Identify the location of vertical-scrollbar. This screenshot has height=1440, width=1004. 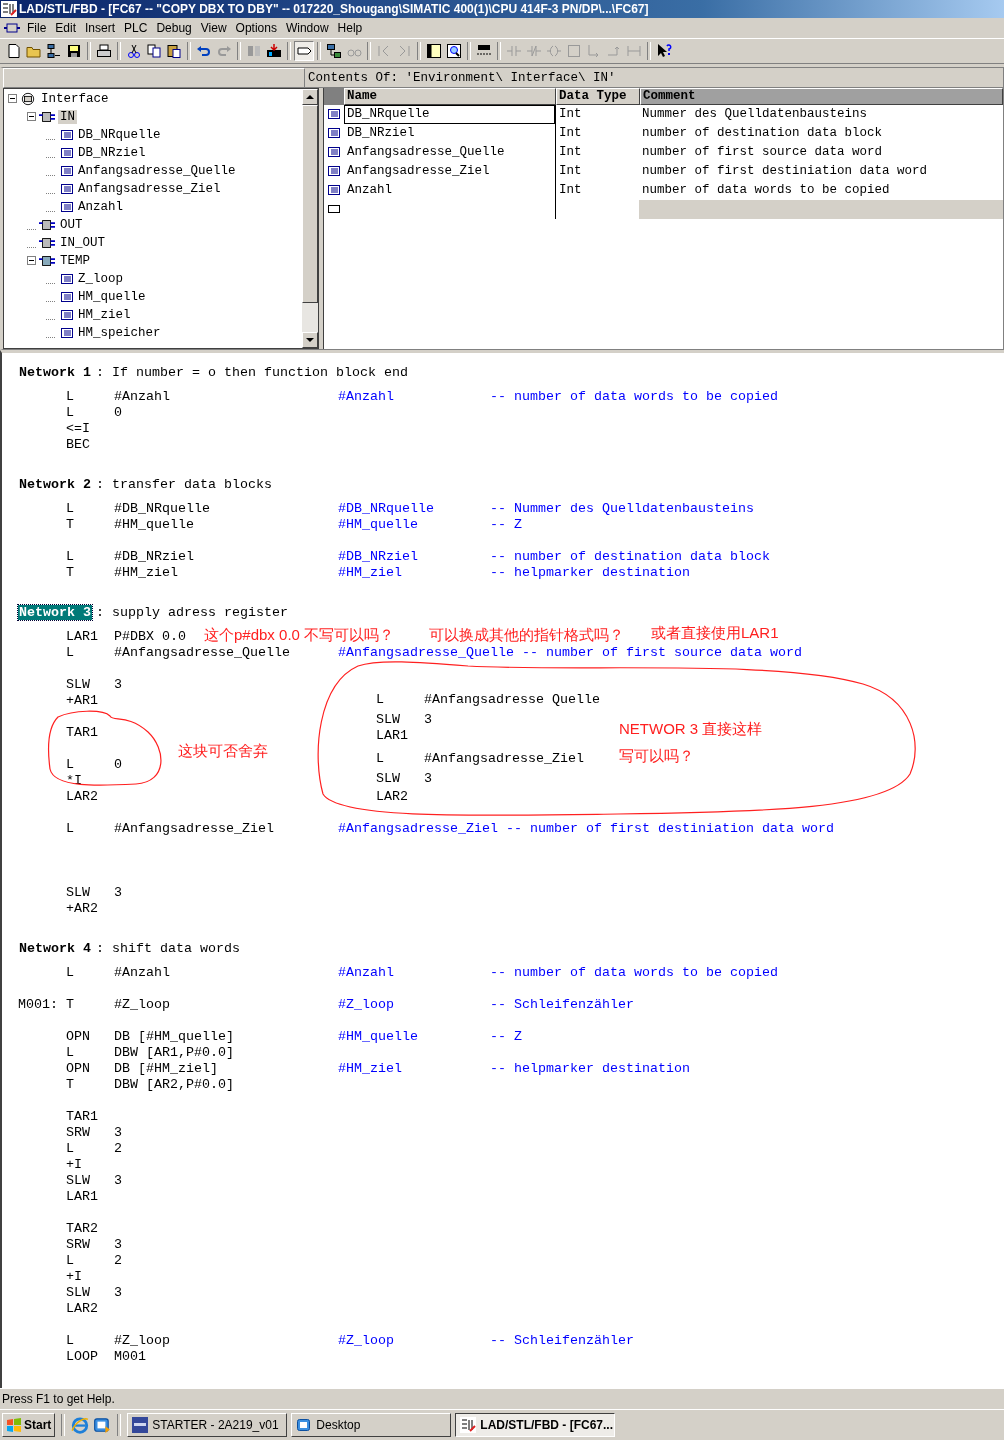
(310, 218).